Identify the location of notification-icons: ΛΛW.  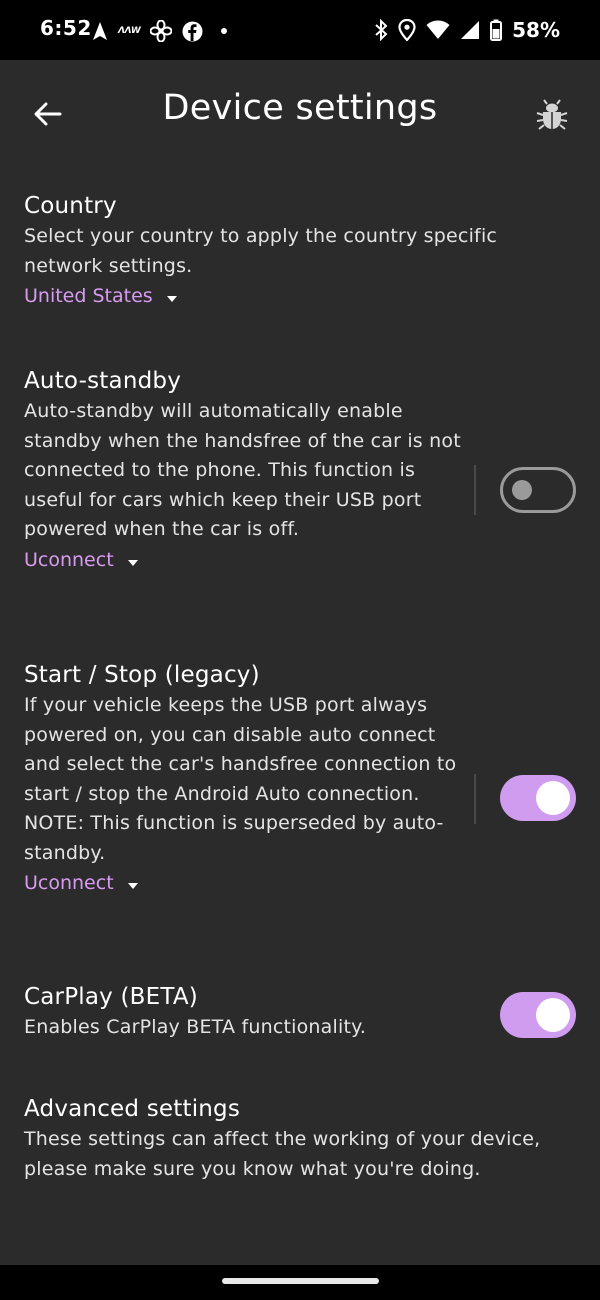
(160, 31).